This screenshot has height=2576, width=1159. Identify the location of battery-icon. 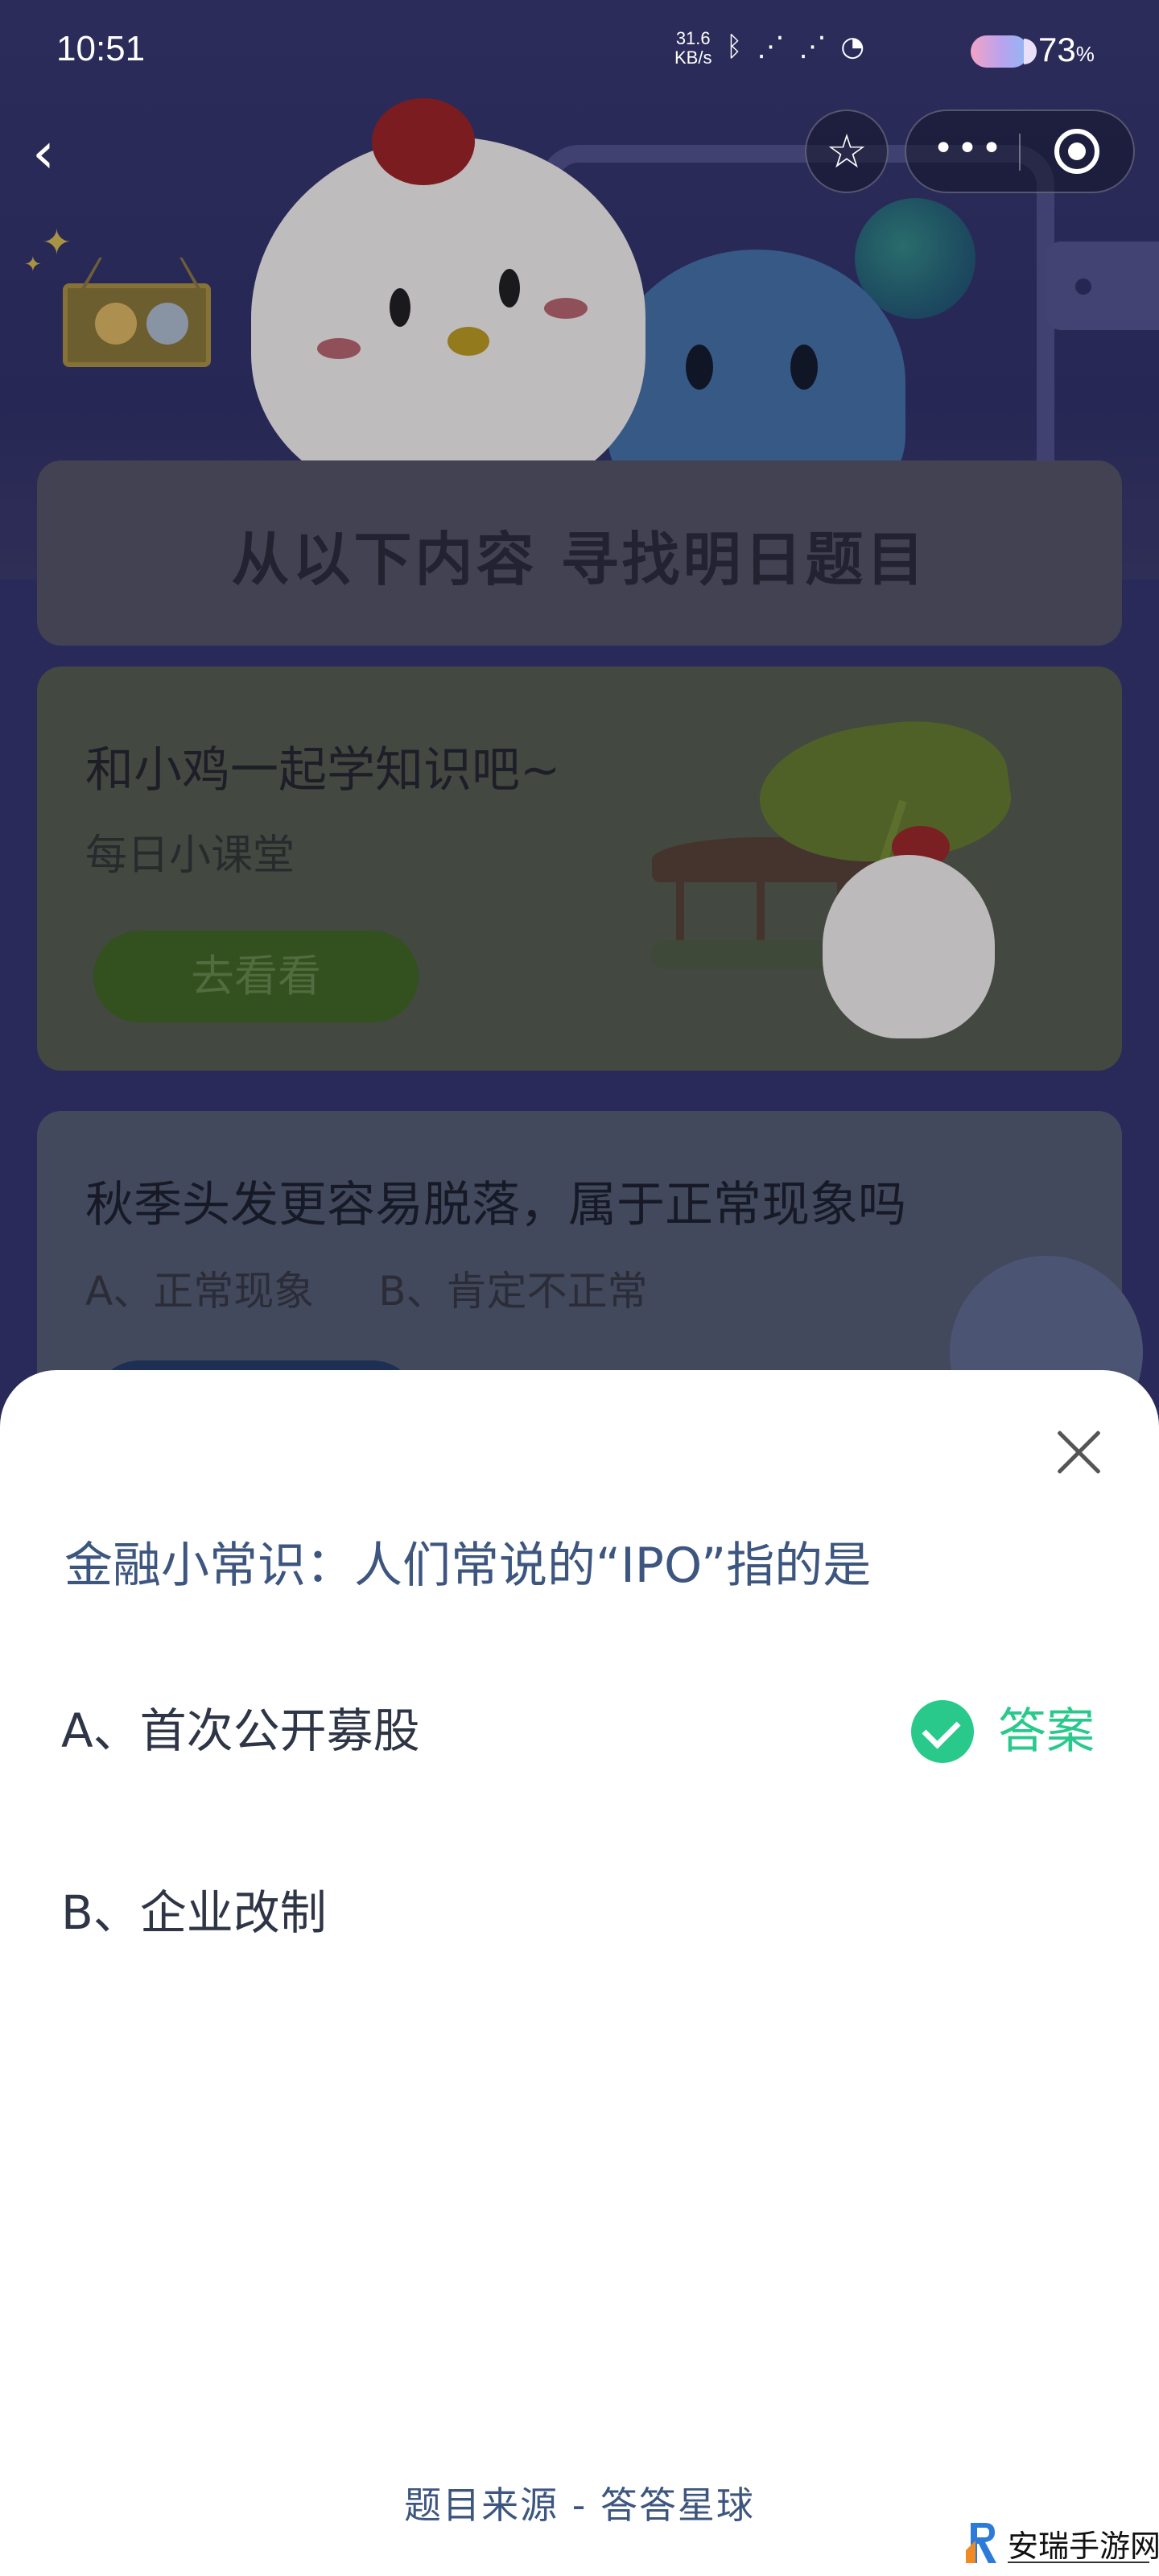
(1004, 51).